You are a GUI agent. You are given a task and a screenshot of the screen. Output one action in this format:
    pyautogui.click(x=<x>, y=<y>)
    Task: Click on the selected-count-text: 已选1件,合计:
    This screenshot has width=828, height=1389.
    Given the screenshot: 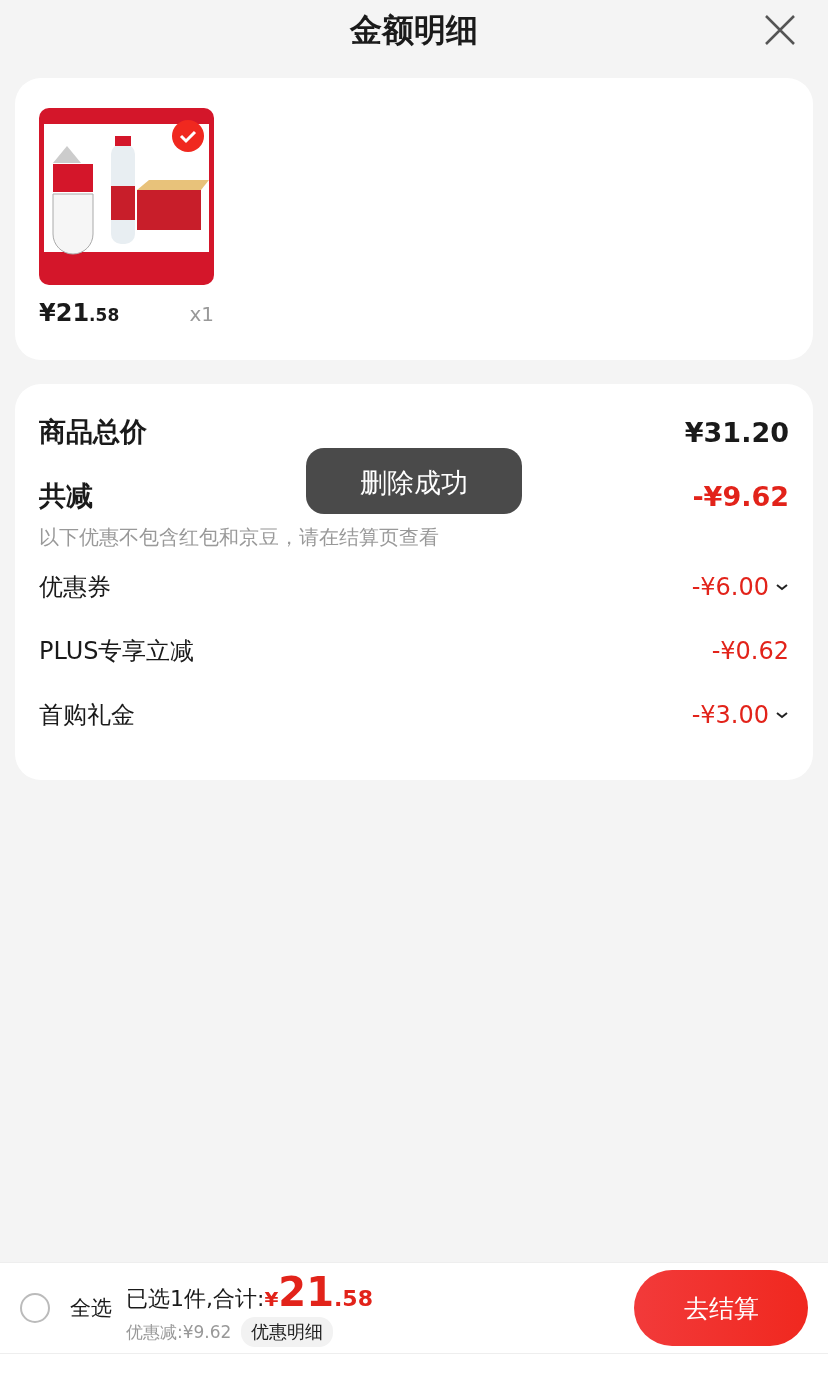 What is the action you would take?
    pyautogui.click(x=195, y=1299)
    